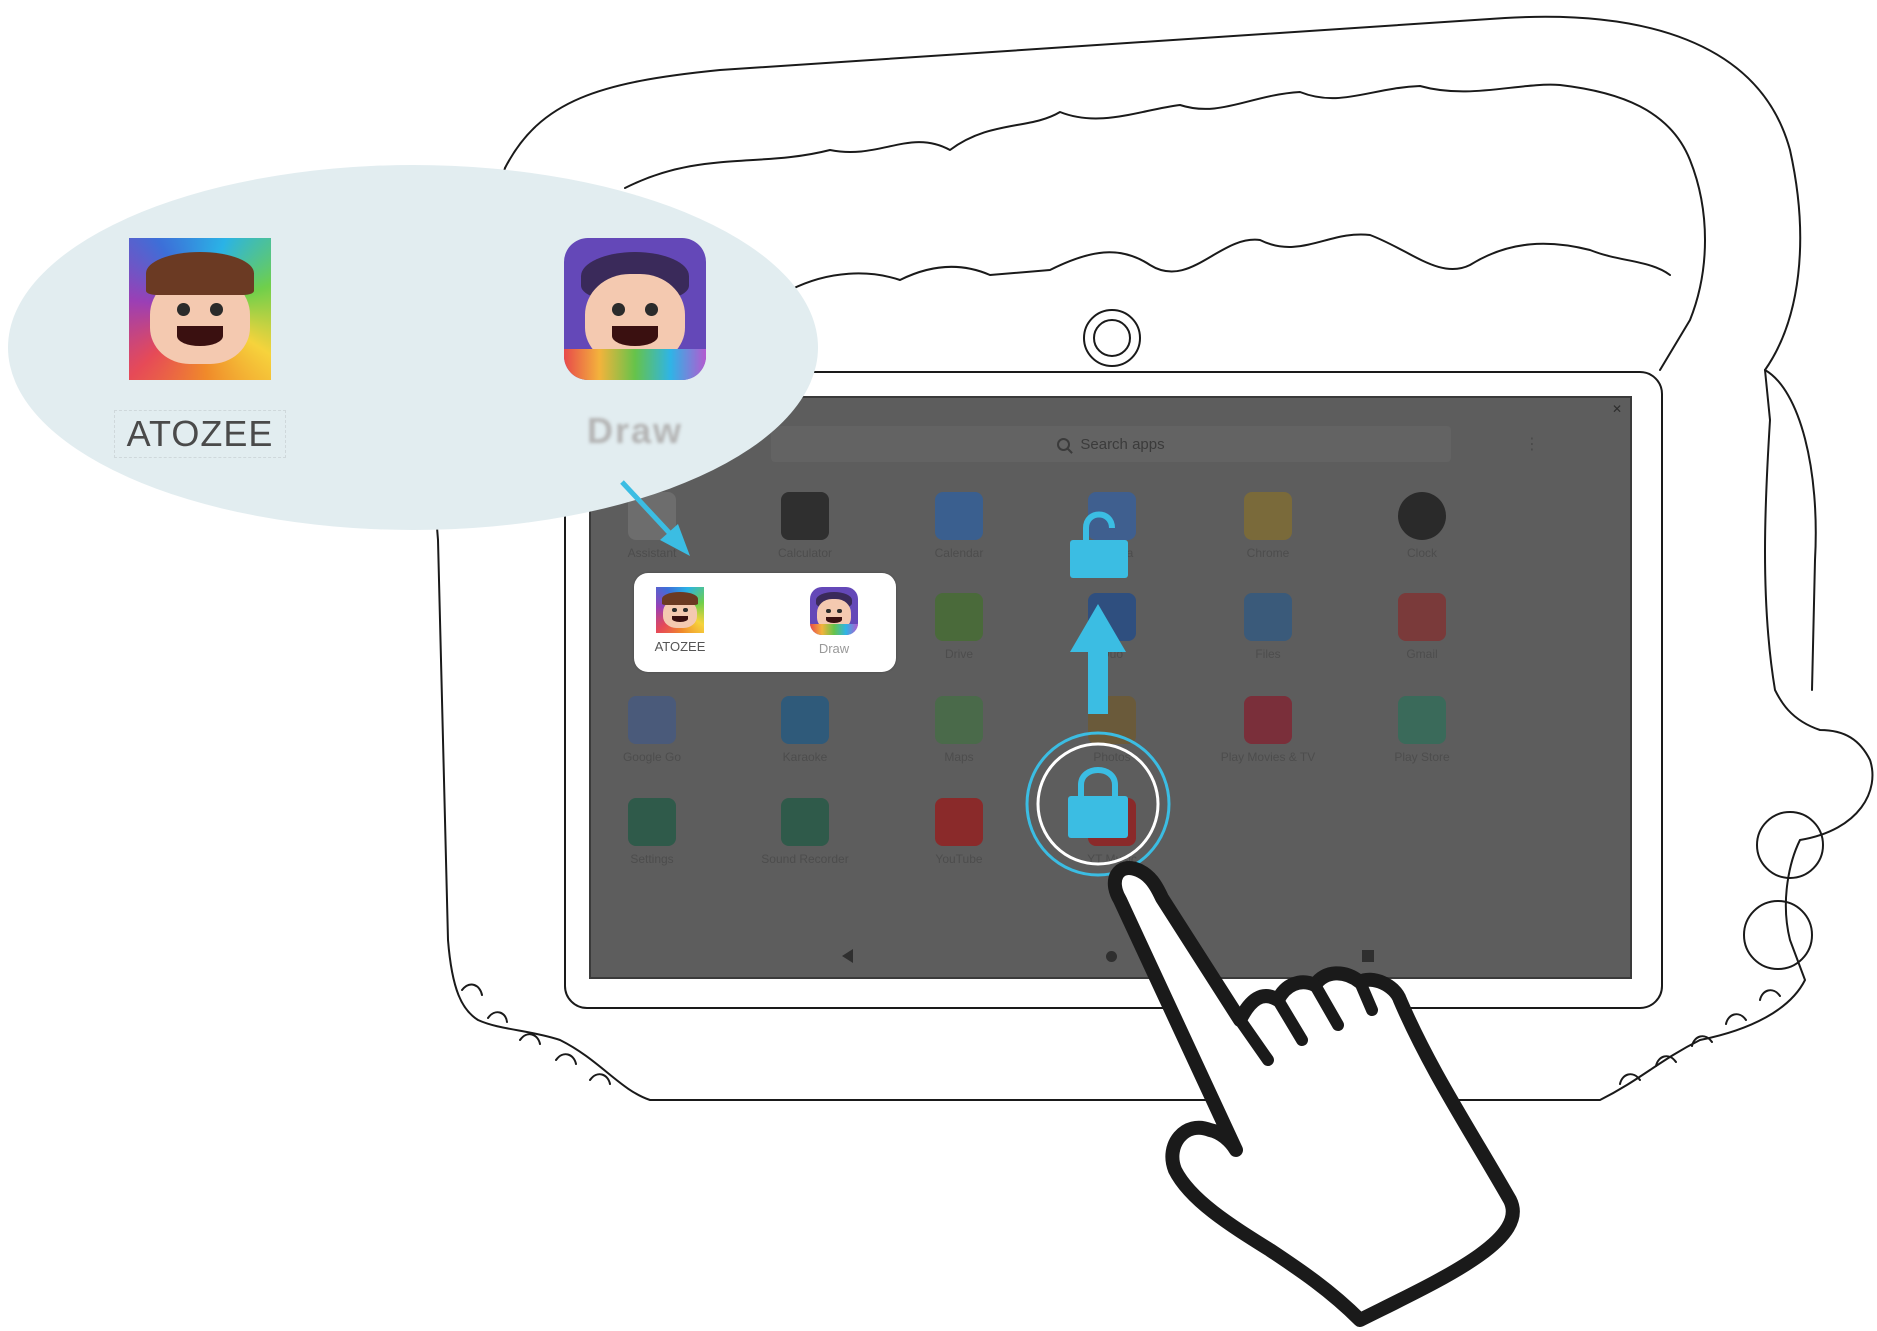 This screenshot has height=1331, width=1877. What do you see at coordinates (1313, 1094) in the screenshot?
I see `pointing-hand-icon` at bounding box center [1313, 1094].